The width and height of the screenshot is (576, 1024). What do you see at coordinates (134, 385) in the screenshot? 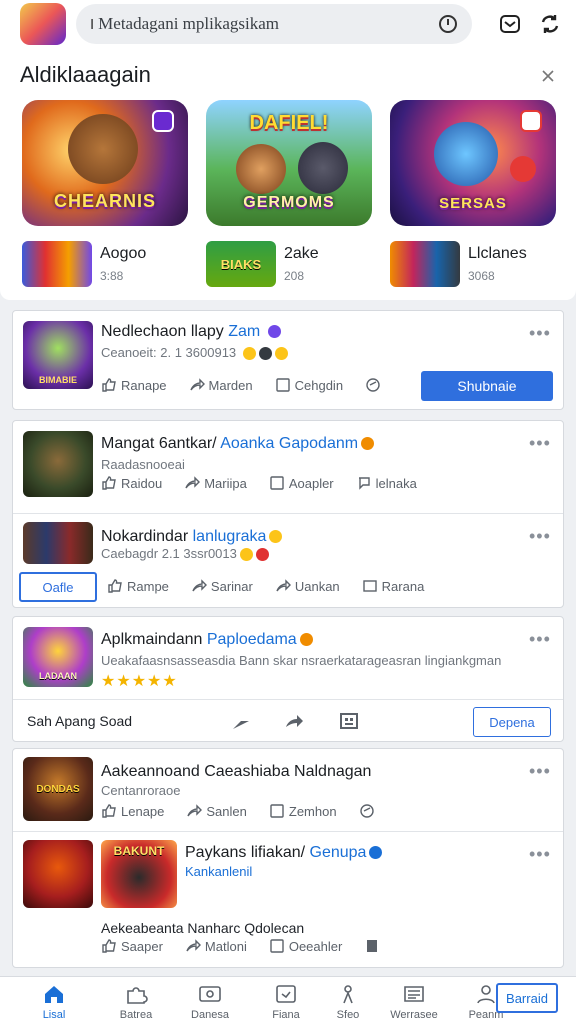
I see `like-action: Ranape` at bounding box center [134, 385].